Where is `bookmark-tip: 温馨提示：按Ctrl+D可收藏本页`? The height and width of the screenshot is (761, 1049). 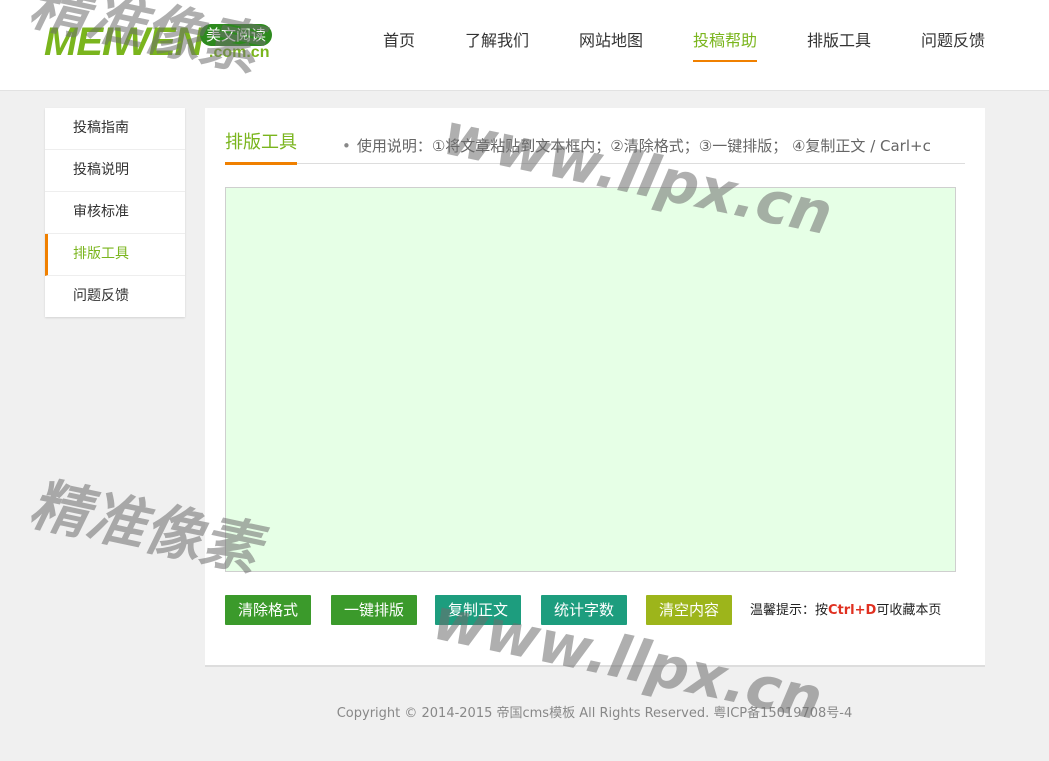
bookmark-tip: 温馨提示：按Ctrl+D可收藏本页 is located at coordinates (845, 608).